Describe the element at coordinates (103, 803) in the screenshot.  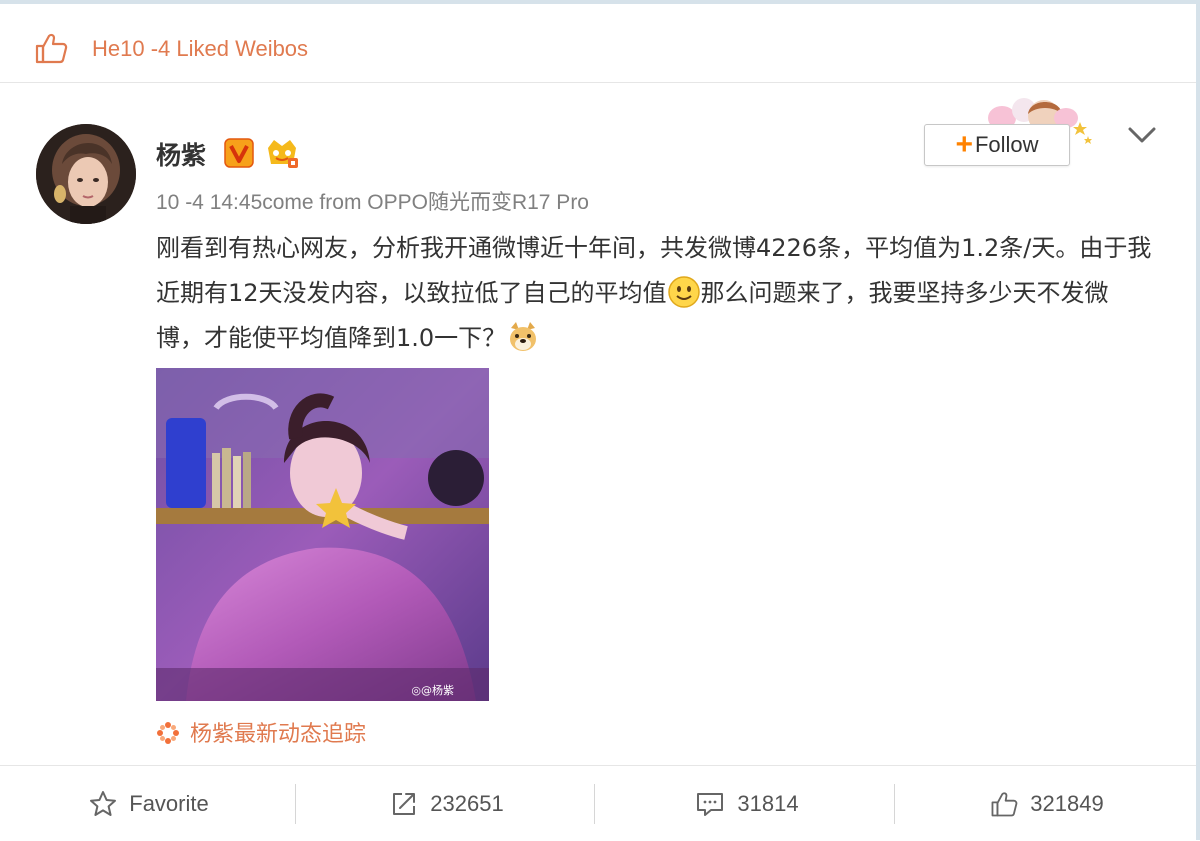
I see `star-icon` at that location.